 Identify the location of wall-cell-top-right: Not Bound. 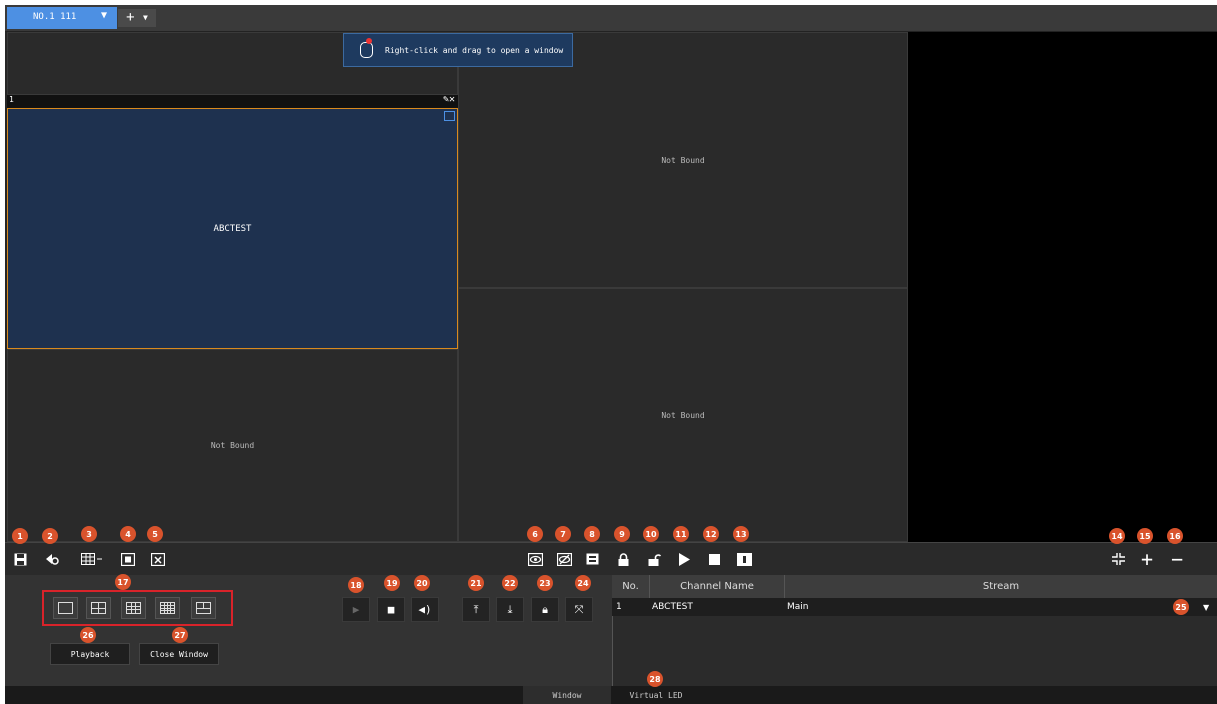
(683, 160).